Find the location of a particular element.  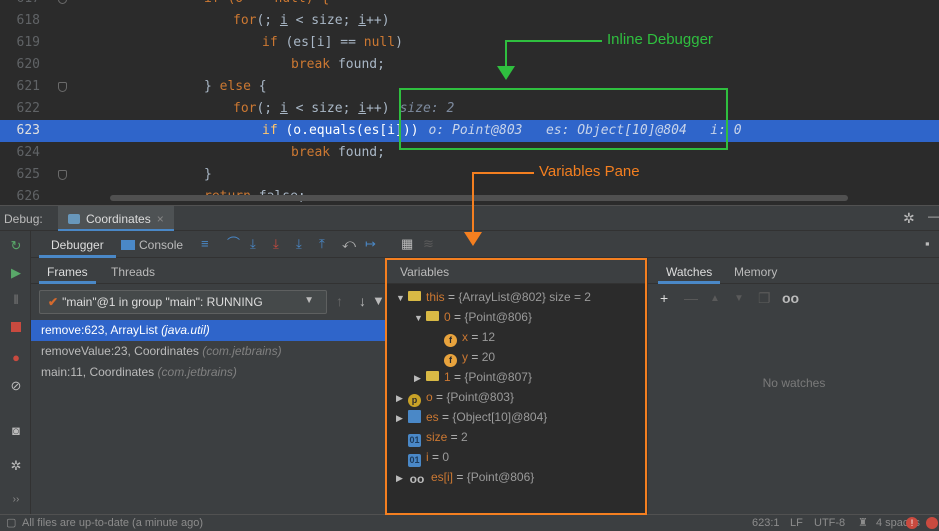

arrow-up-icon: ↑ is located at coordinates (339, 301).